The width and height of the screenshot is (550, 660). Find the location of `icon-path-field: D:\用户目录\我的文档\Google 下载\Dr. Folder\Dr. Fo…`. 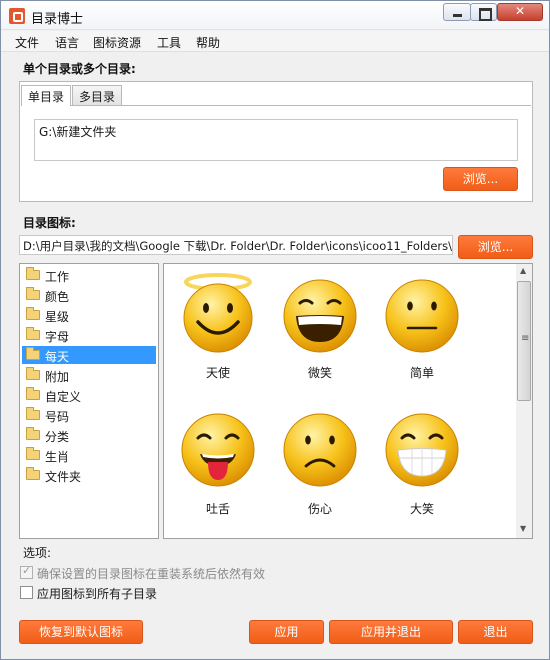

icon-path-field: D:\用户目录\我的文档\Google 下载\Dr. Folder\Dr. Fo… is located at coordinates (236, 245).